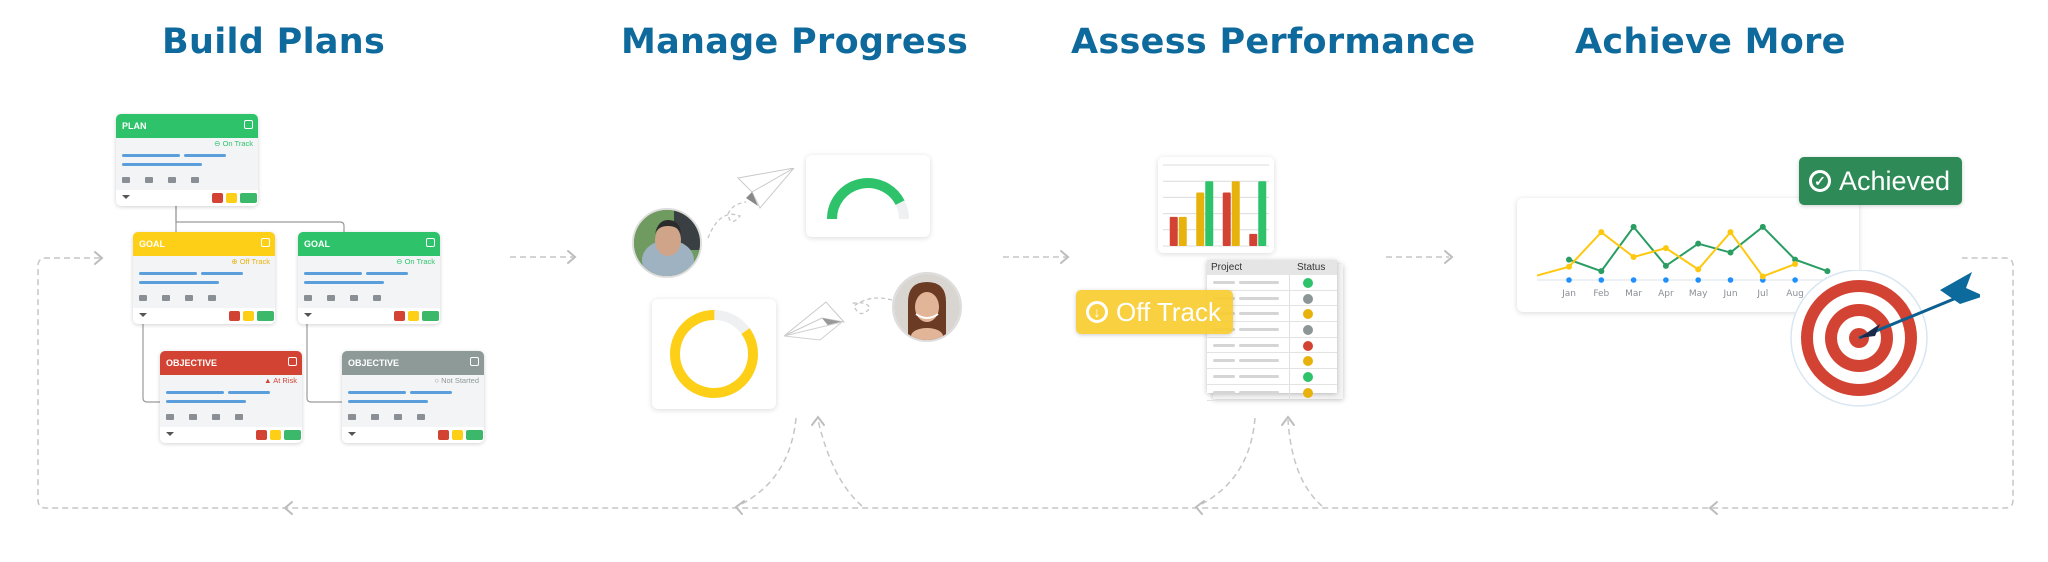 The height and width of the screenshot is (562, 2048). Describe the element at coordinates (460, 380) in the screenshot. I see `card-status-label: Not Started` at that location.